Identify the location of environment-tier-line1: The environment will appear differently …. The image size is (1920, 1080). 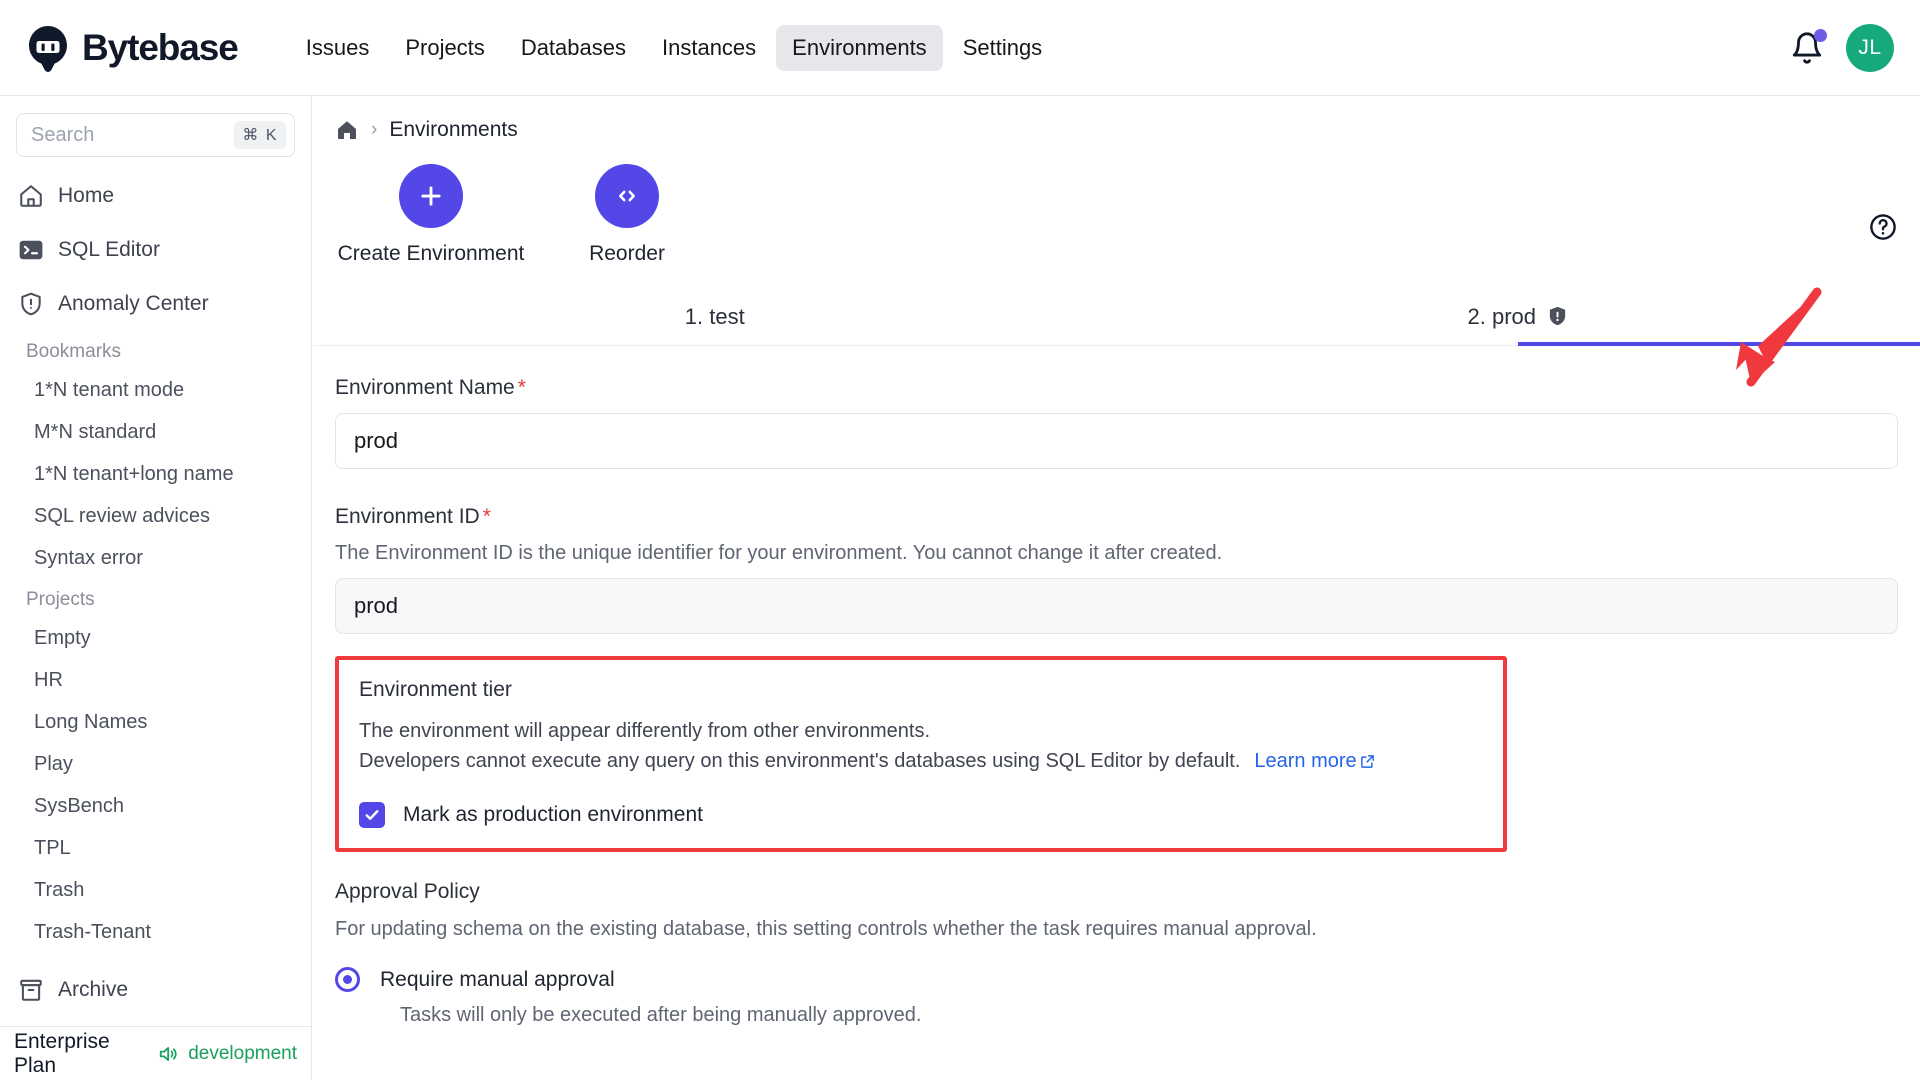
(645, 731).